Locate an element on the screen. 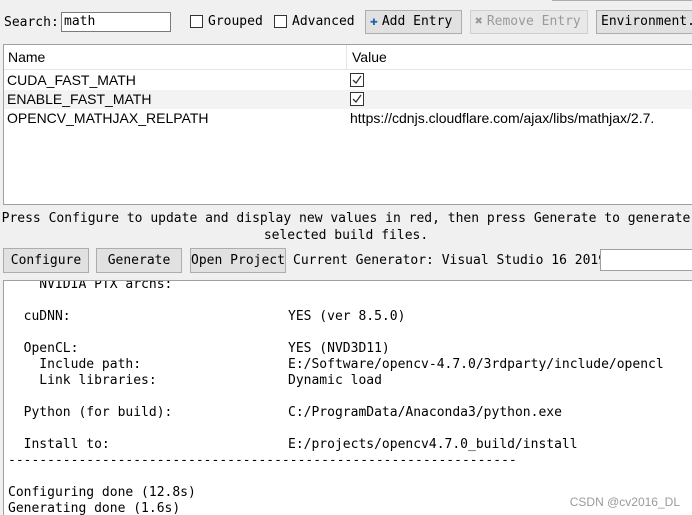 The height and width of the screenshot is (515, 692). advanced-checkbox-box is located at coordinates (280, 21).